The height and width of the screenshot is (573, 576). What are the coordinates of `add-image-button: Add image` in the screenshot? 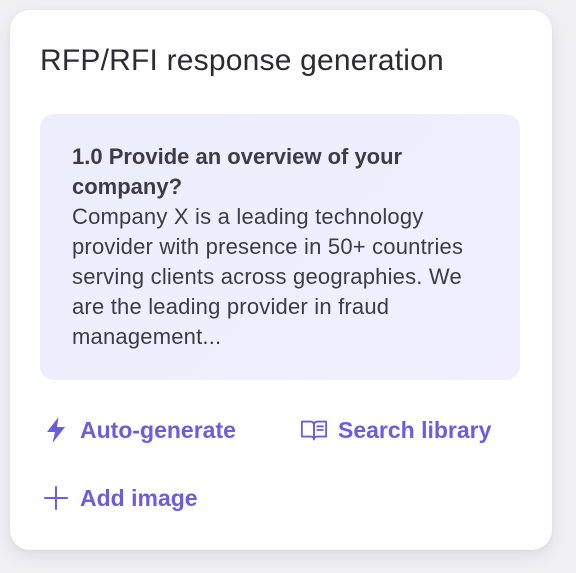 It's located at (120, 498).